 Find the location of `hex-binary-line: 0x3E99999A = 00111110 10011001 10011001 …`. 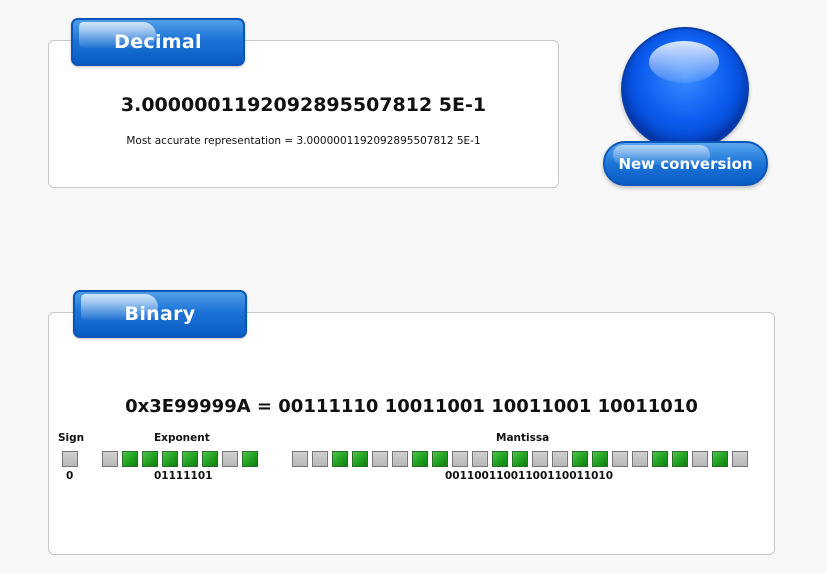

hex-binary-line: 0x3E99999A = 00111110 10011001 10011001 … is located at coordinates (411, 406).